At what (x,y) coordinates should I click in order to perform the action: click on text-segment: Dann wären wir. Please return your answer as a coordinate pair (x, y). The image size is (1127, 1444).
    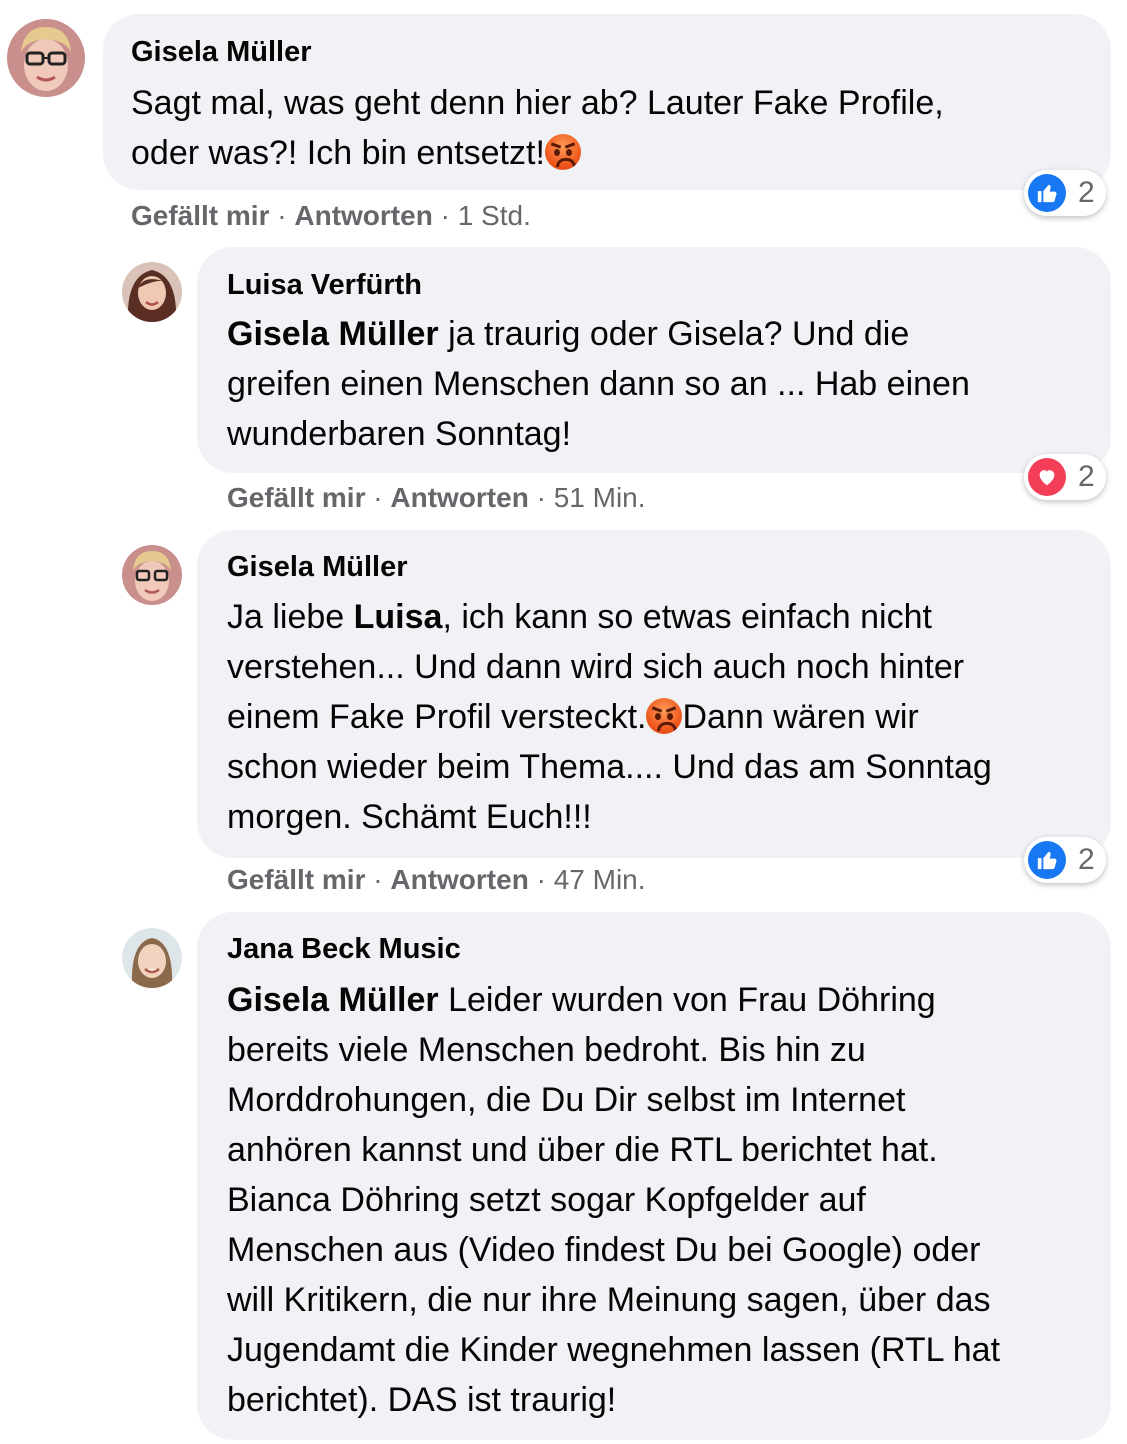
    Looking at the image, I should click on (800, 717).